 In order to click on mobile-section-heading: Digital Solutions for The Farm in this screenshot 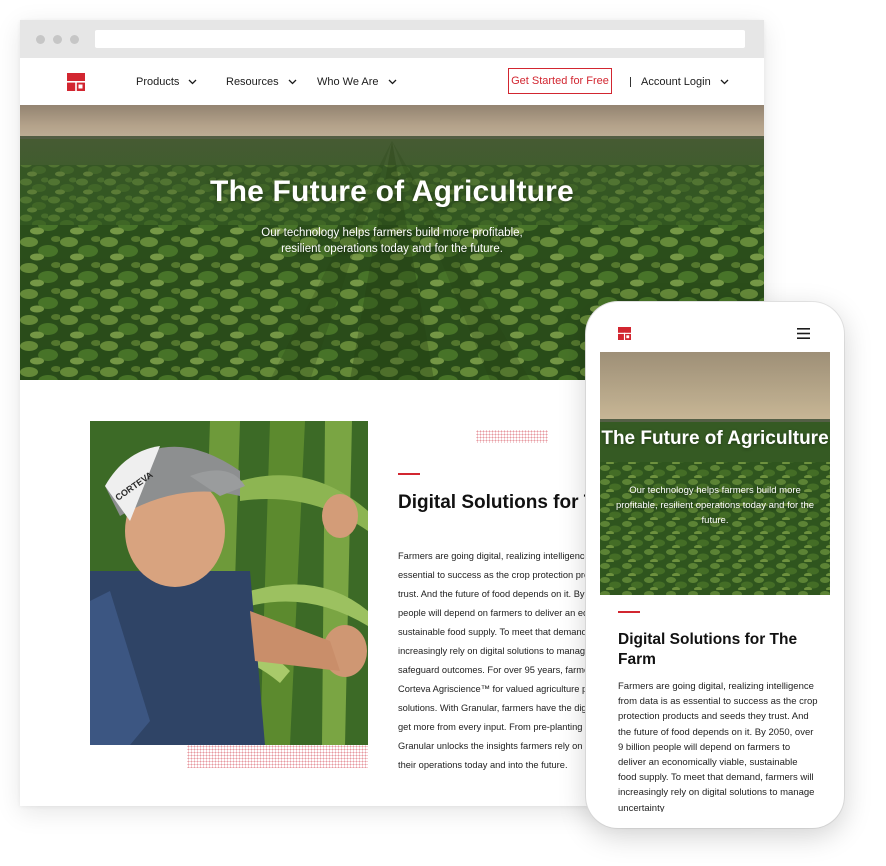, I will do `click(708, 649)`.